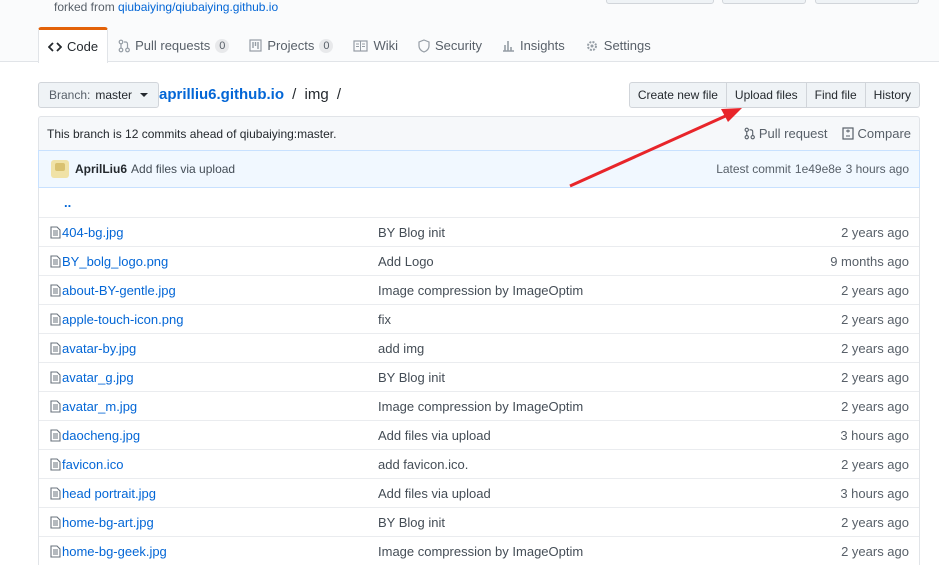 Image resolution: width=939 pixels, height=574 pixels. I want to click on tab-settings: Settings, so click(618, 45).